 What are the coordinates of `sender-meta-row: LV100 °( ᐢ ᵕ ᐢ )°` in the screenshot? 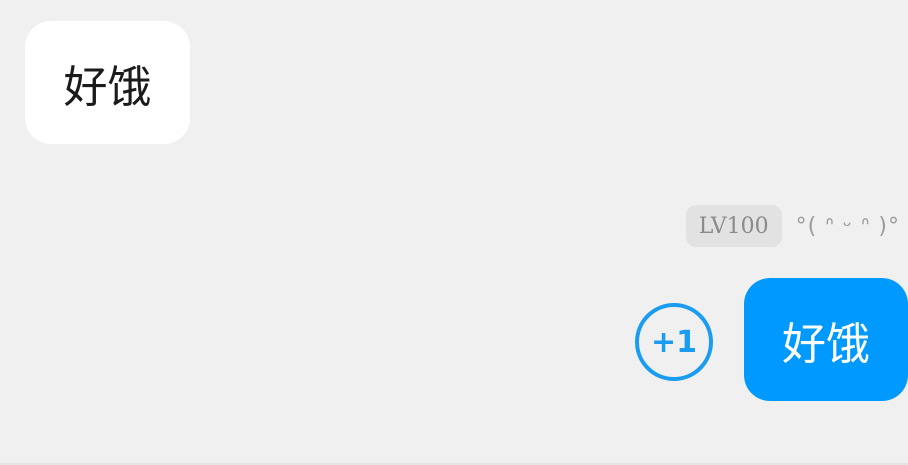 It's located at (792, 226).